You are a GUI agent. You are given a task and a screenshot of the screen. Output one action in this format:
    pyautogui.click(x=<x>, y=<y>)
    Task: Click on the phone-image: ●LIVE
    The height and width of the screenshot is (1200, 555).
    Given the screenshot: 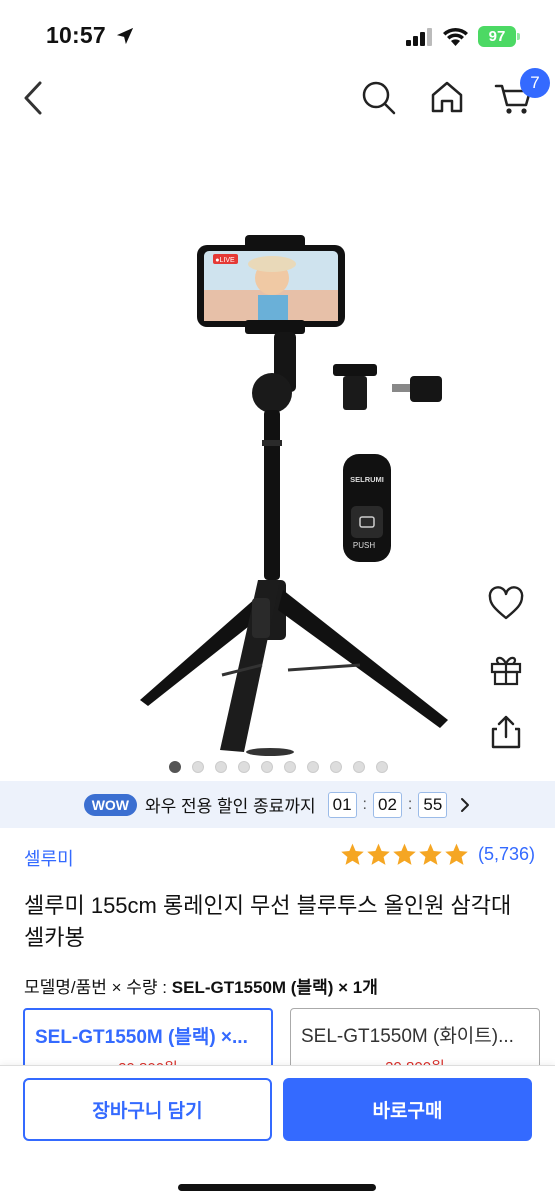 What is the action you would take?
    pyautogui.click(x=271, y=284)
    